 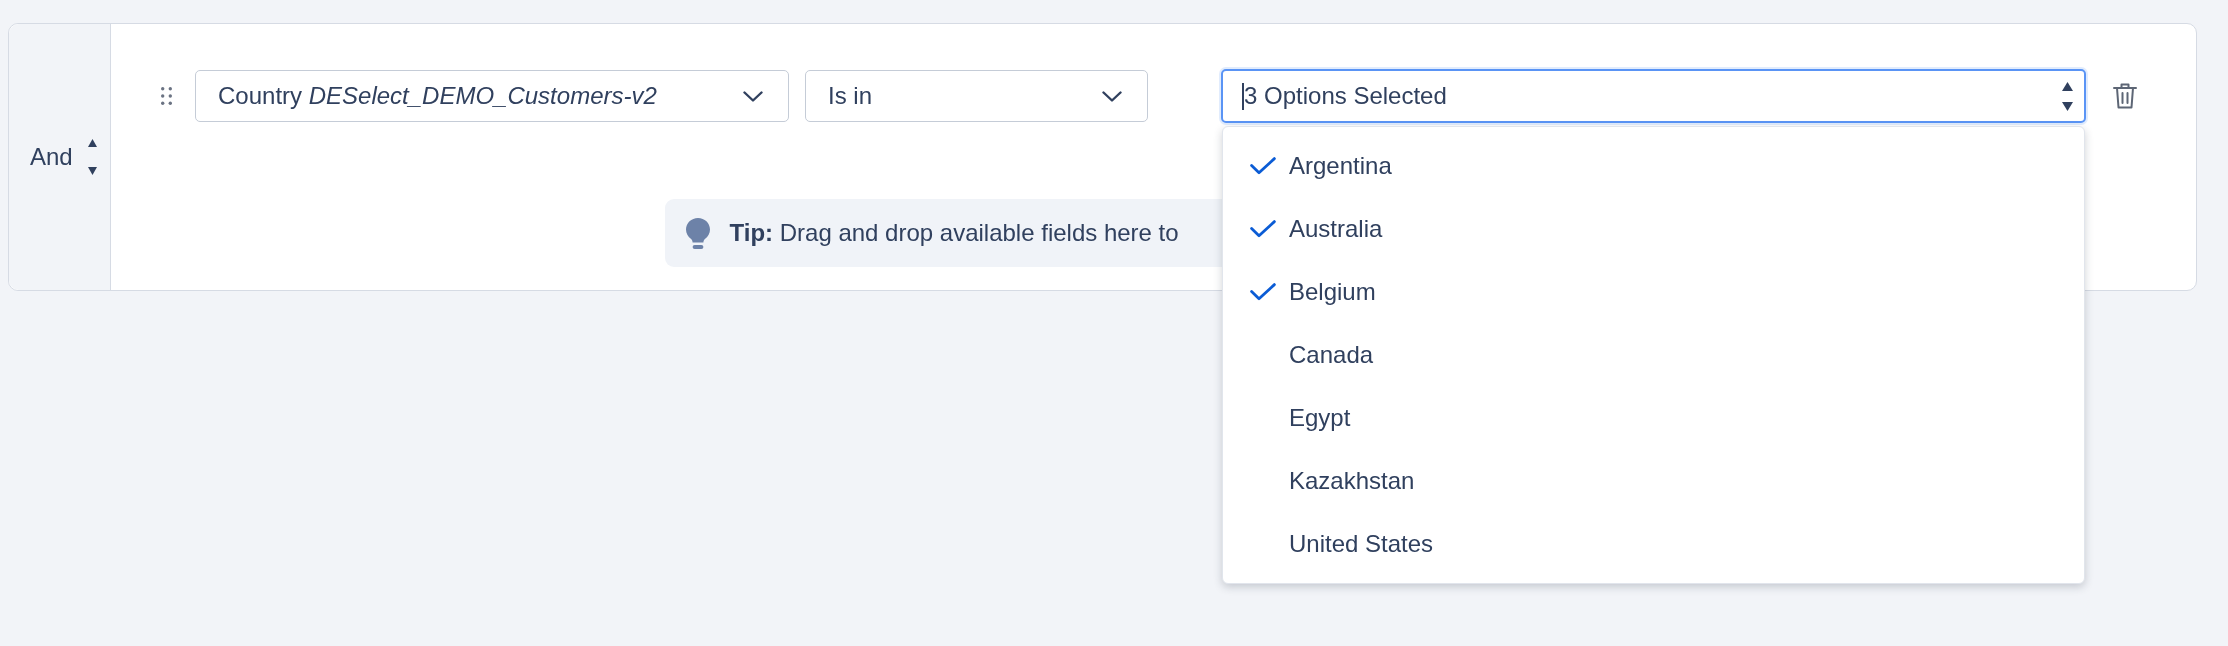 I want to click on text-cursor-icon, so click(x=1243, y=96).